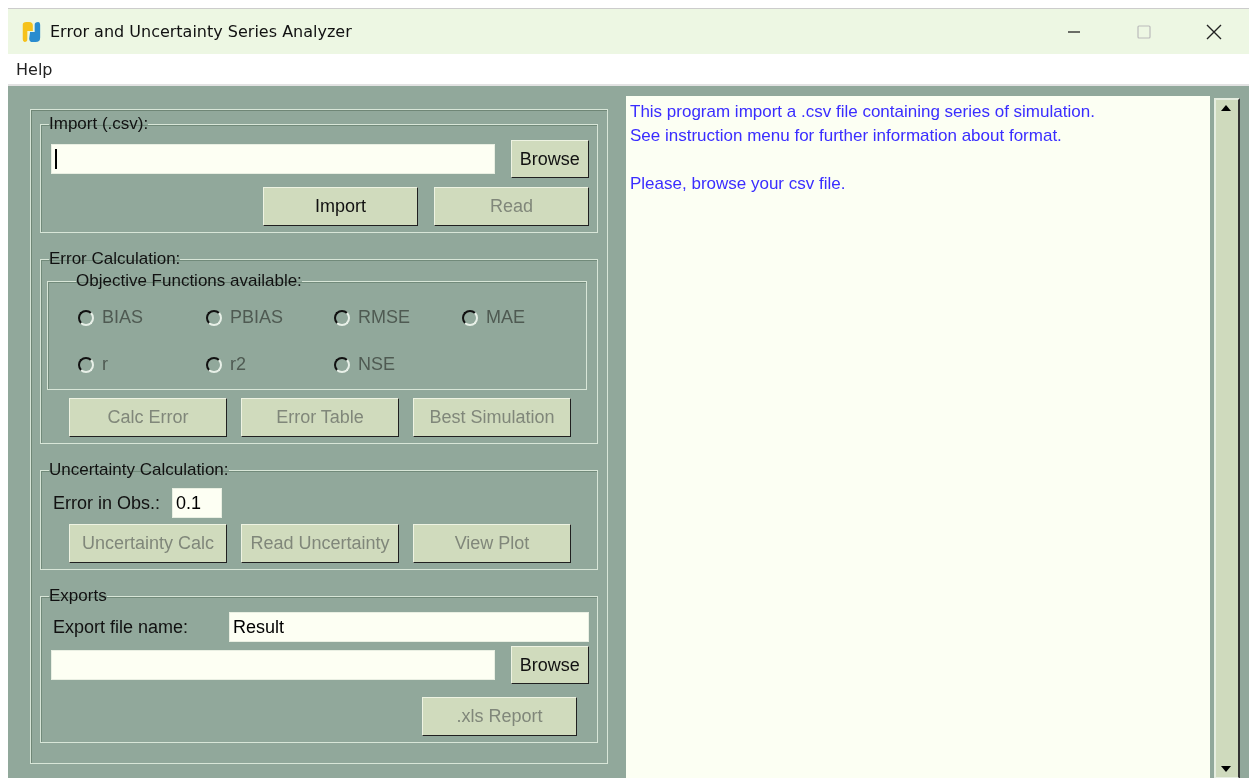 Image resolution: width=1249 pixels, height=778 pixels. Describe the element at coordinates (273, 159) in the screenshot. I see `file-path-field` at that location.